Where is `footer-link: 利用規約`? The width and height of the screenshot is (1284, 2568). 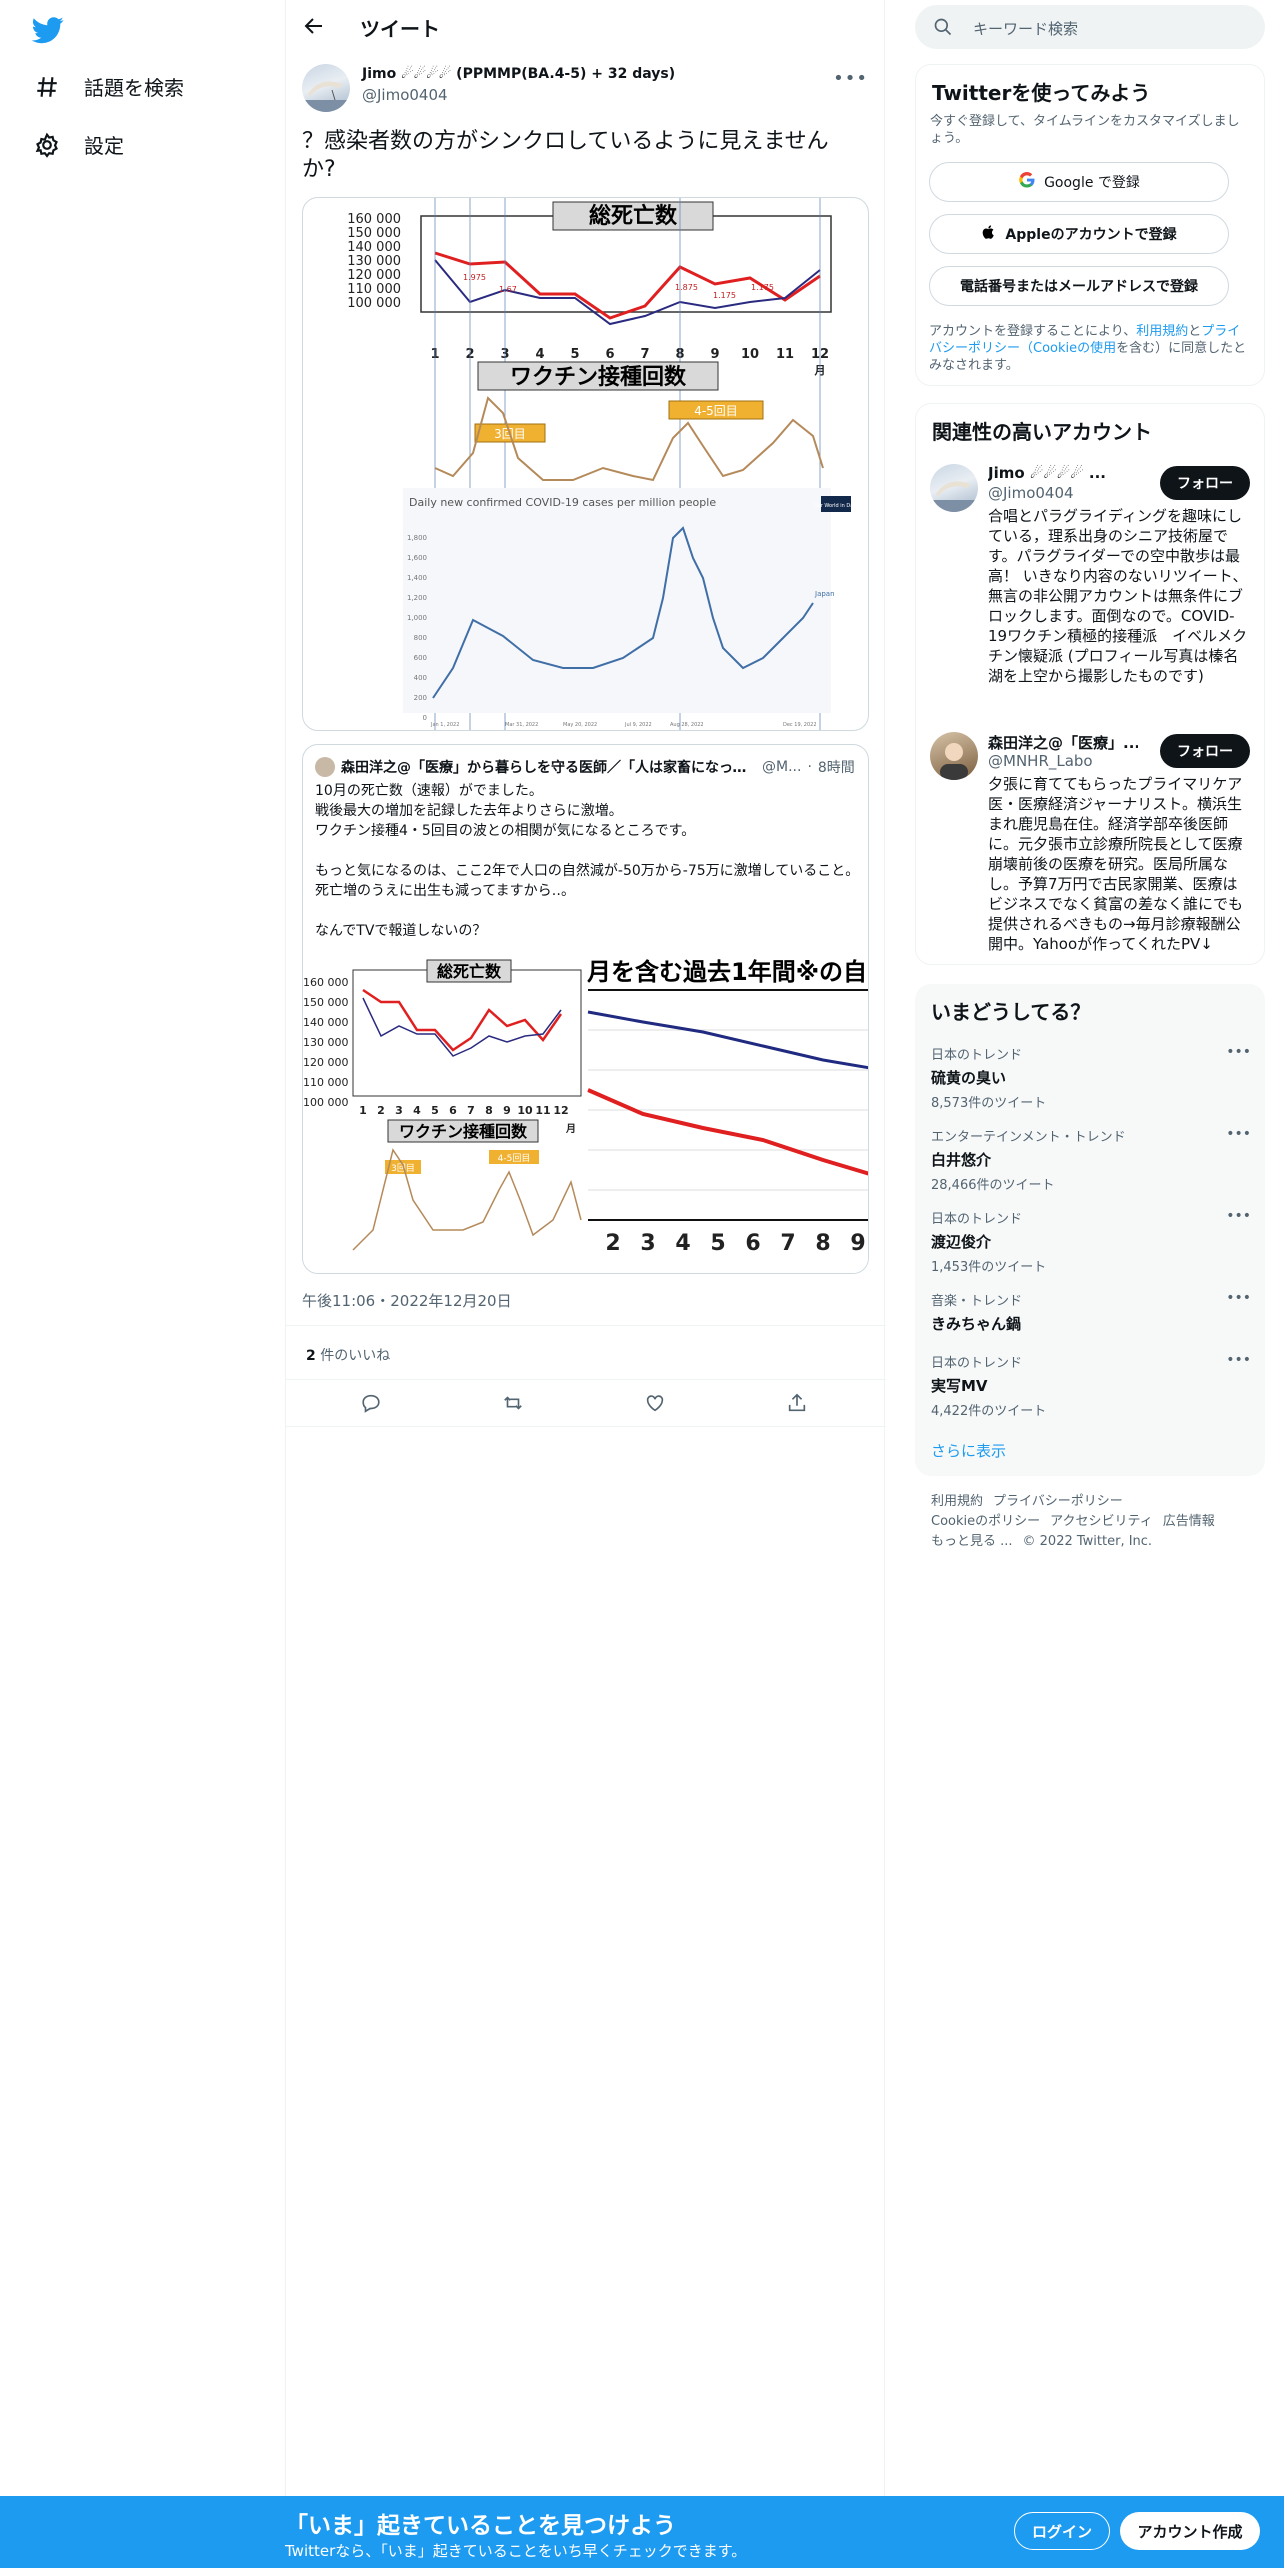 footer-link: 利用規約 is located at coordinates (957, 1501).